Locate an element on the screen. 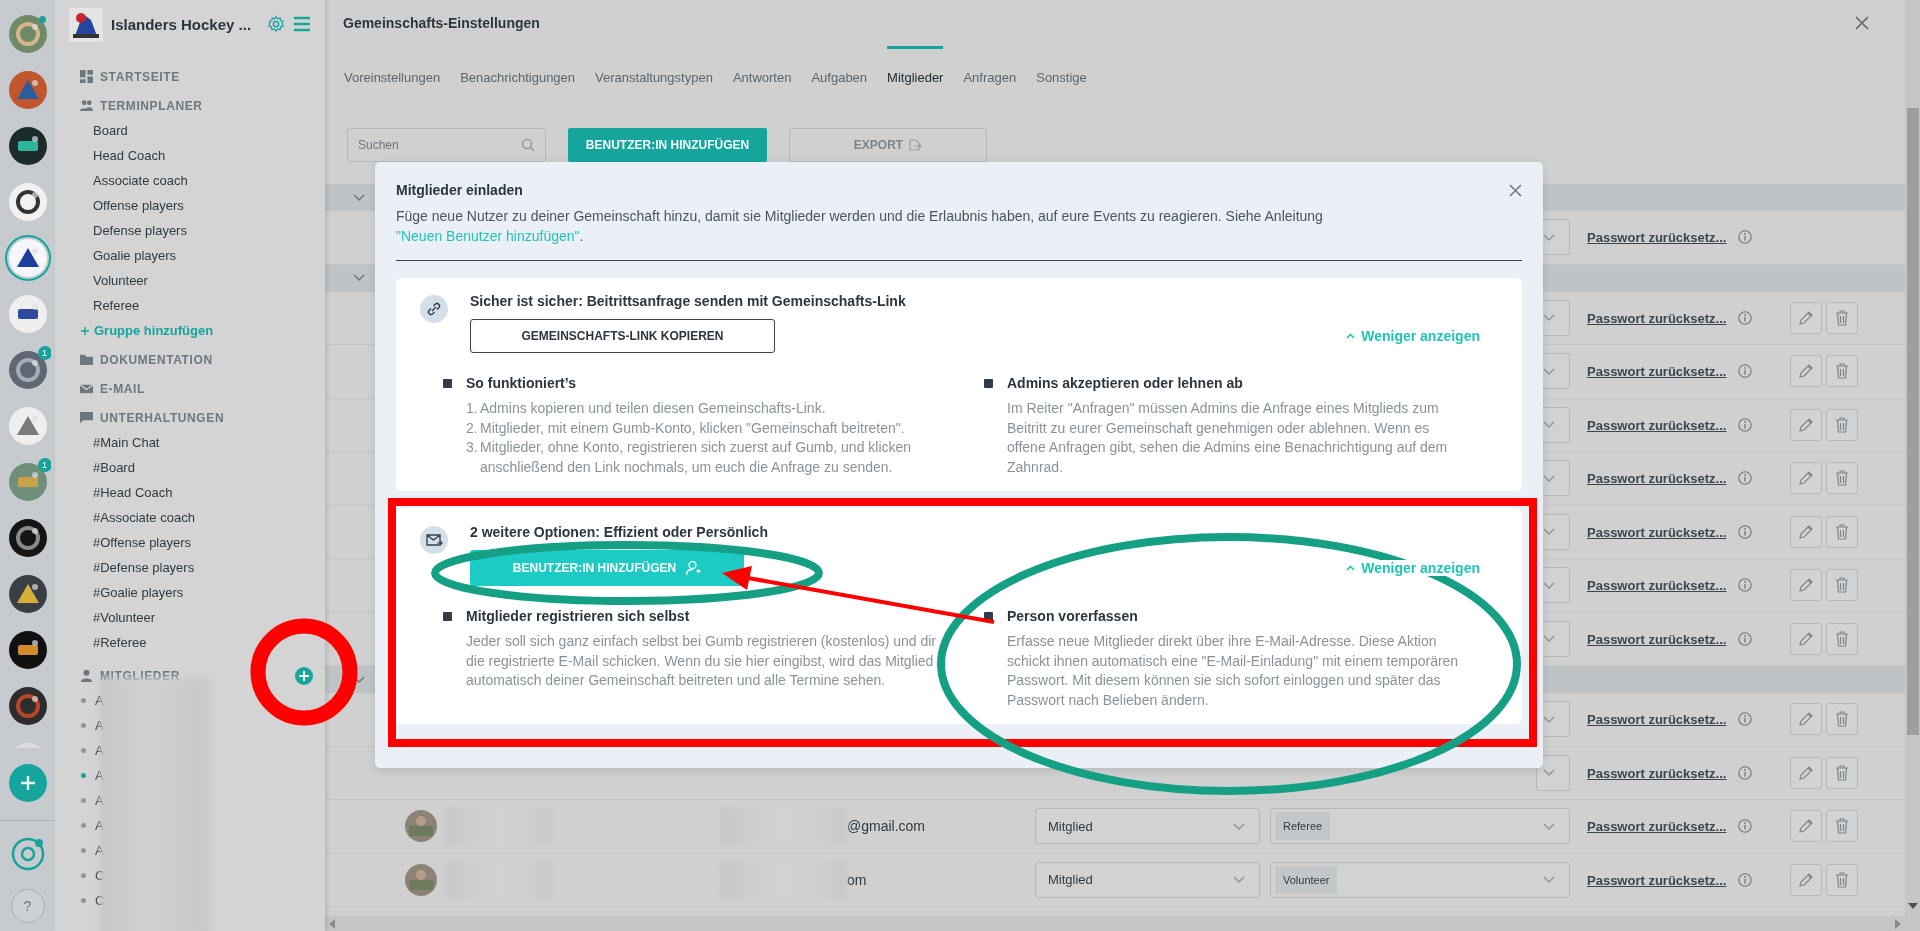 This screenshot has width=1920, height=931. nav-item: Volunteer is located at coordinates (190, 280).